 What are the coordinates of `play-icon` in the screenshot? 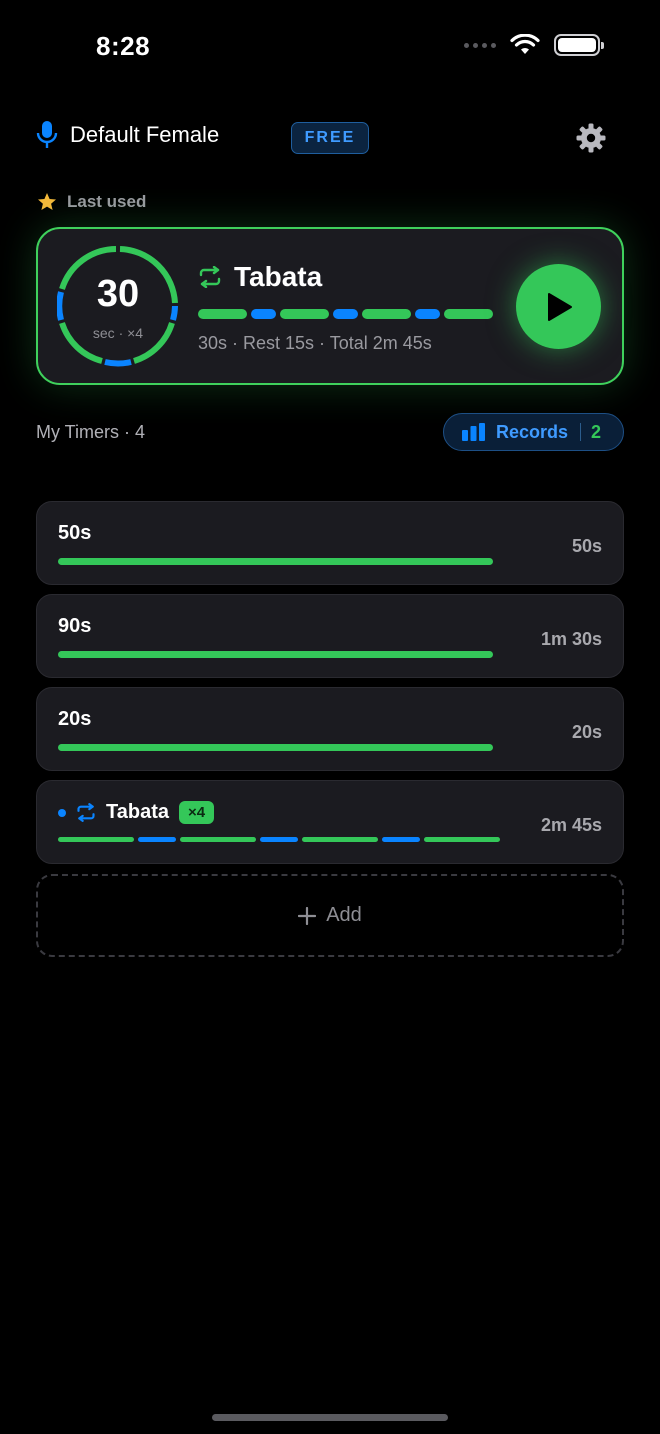 It's located at (559, 306).